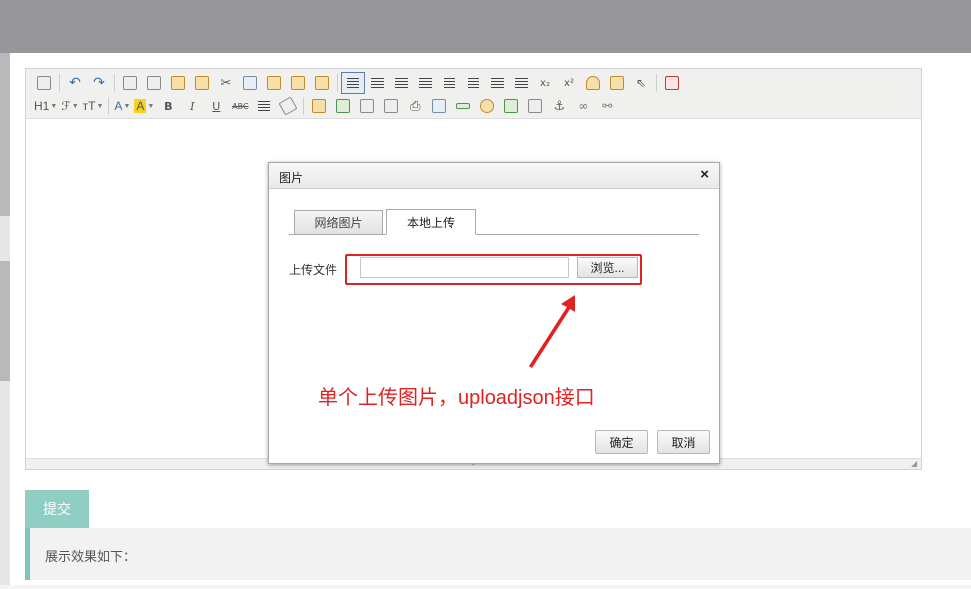 Image resolution: width=971 pixels, height=589 pixels. Describe the element at coordinates (322, 83) in the screenshot. I see `paste-word-icon` at that location.